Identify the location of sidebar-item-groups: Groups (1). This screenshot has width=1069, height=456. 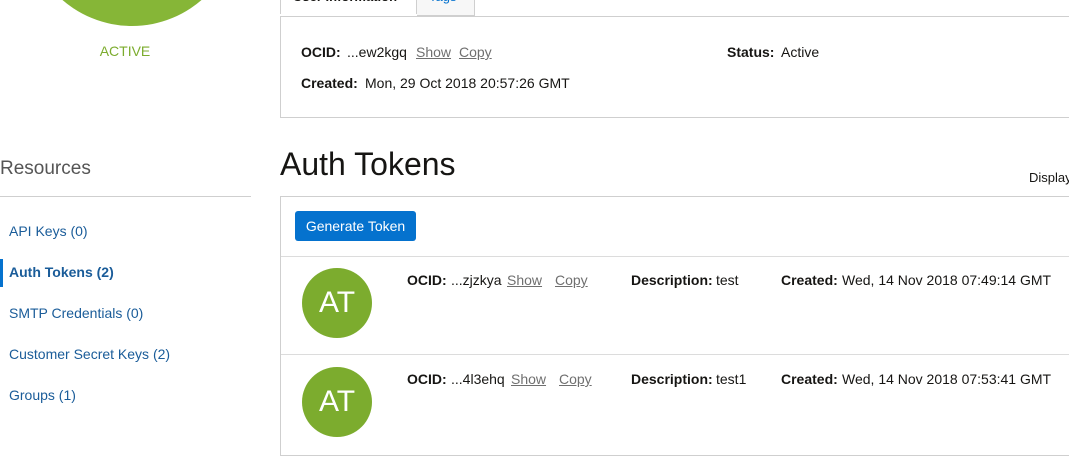
(42, 395).